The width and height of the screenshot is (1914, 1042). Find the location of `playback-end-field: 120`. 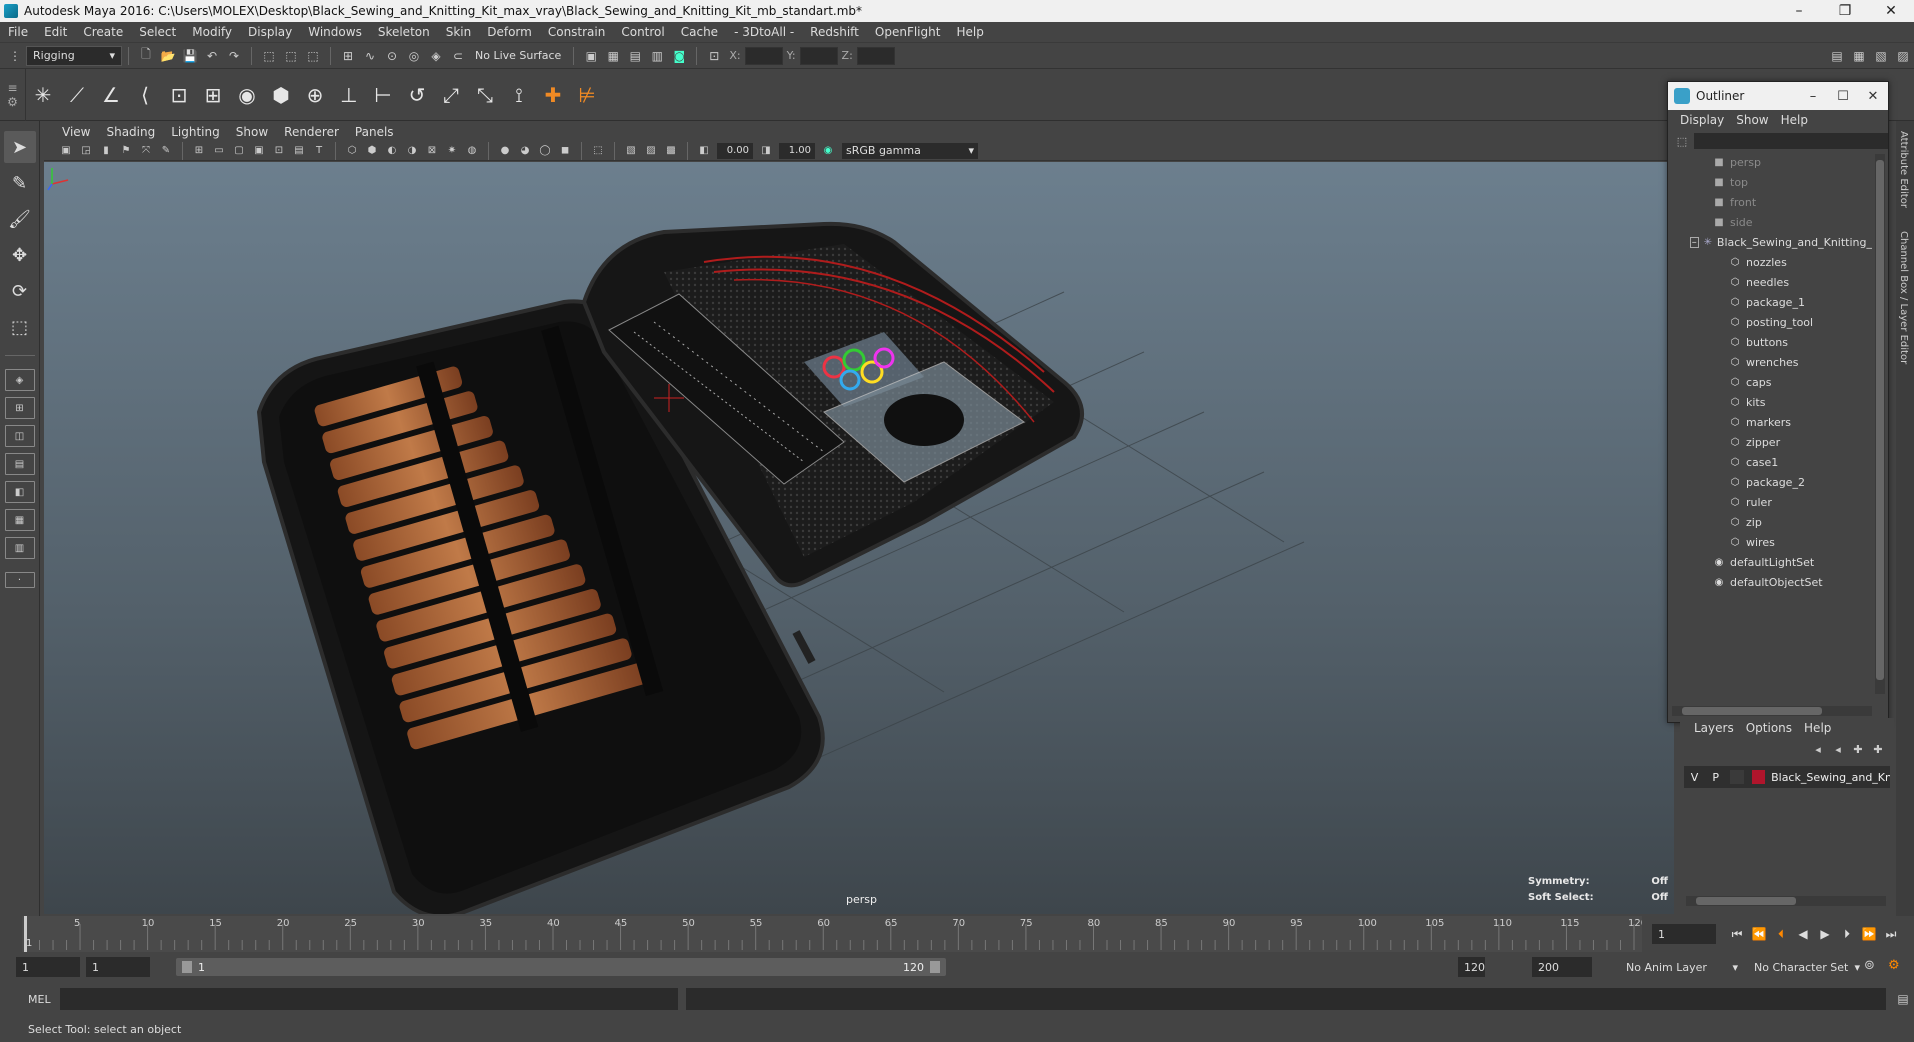

playback-end-field: 120 is located at coordinates (1471, 967).